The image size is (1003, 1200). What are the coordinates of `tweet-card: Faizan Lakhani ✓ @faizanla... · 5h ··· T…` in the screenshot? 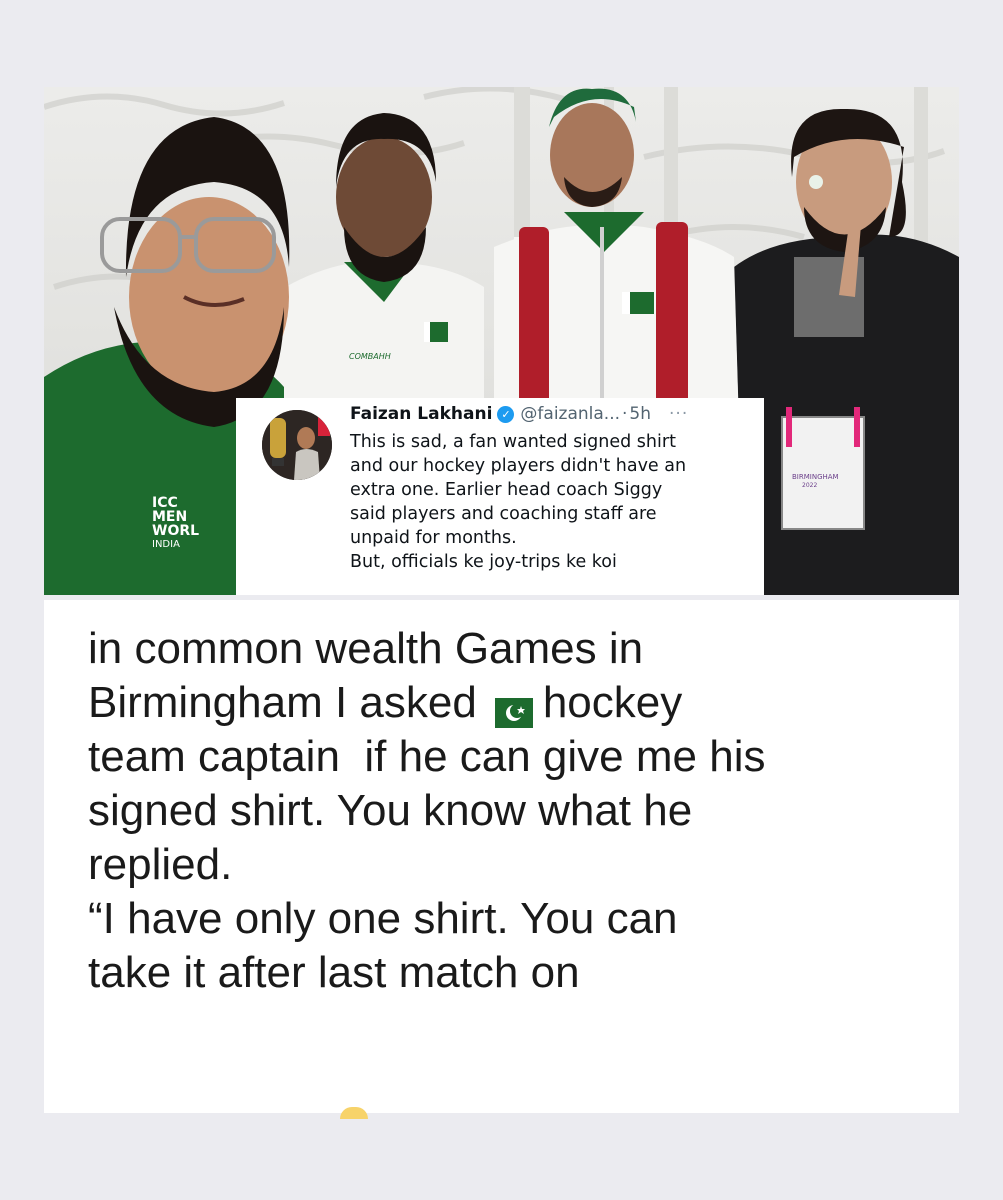 It's located at (500, 496).